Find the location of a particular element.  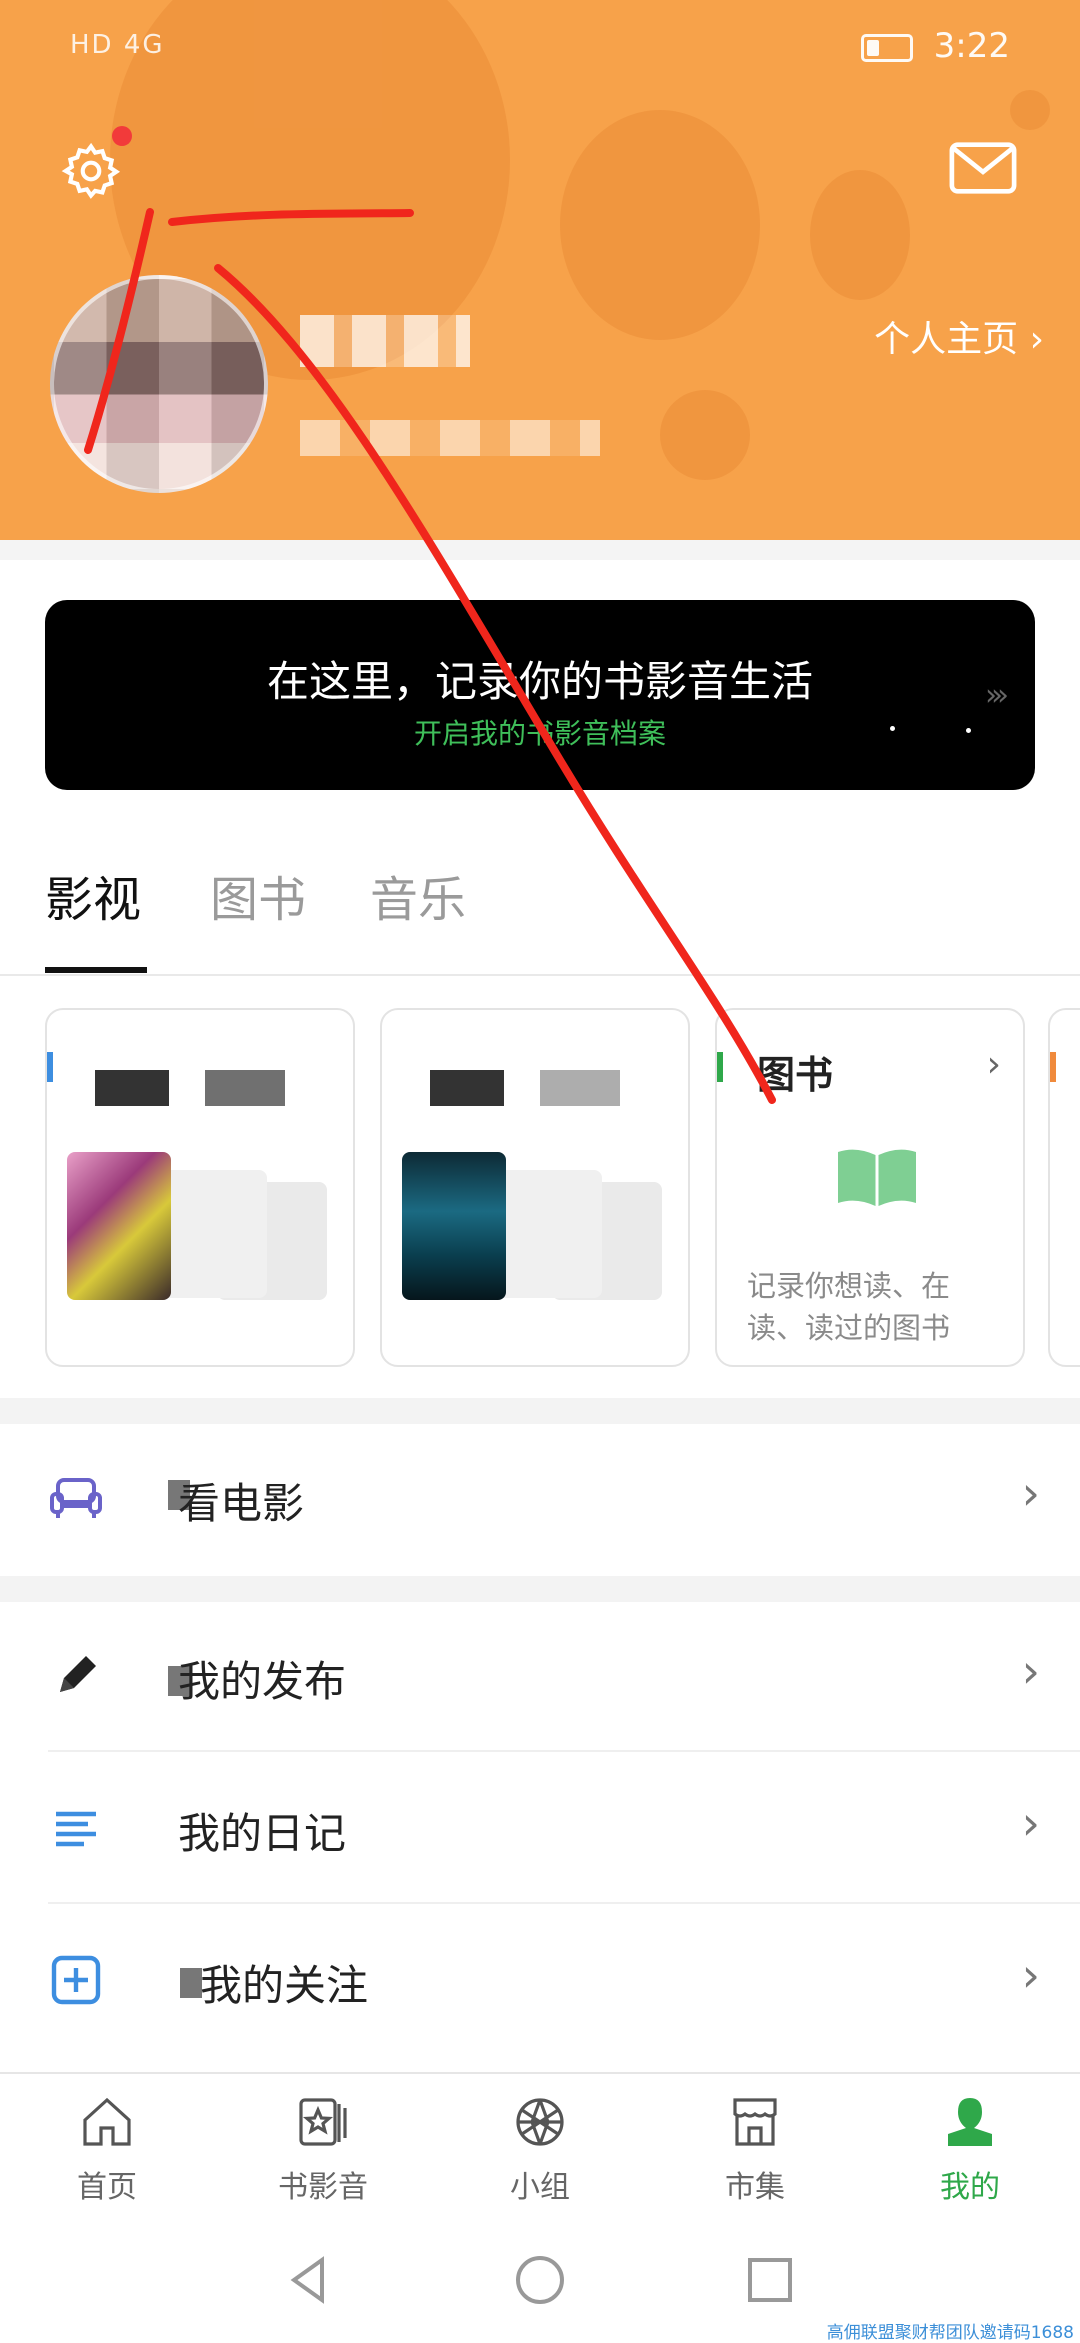

media-card-tv is located at coordinates (535, 1187).